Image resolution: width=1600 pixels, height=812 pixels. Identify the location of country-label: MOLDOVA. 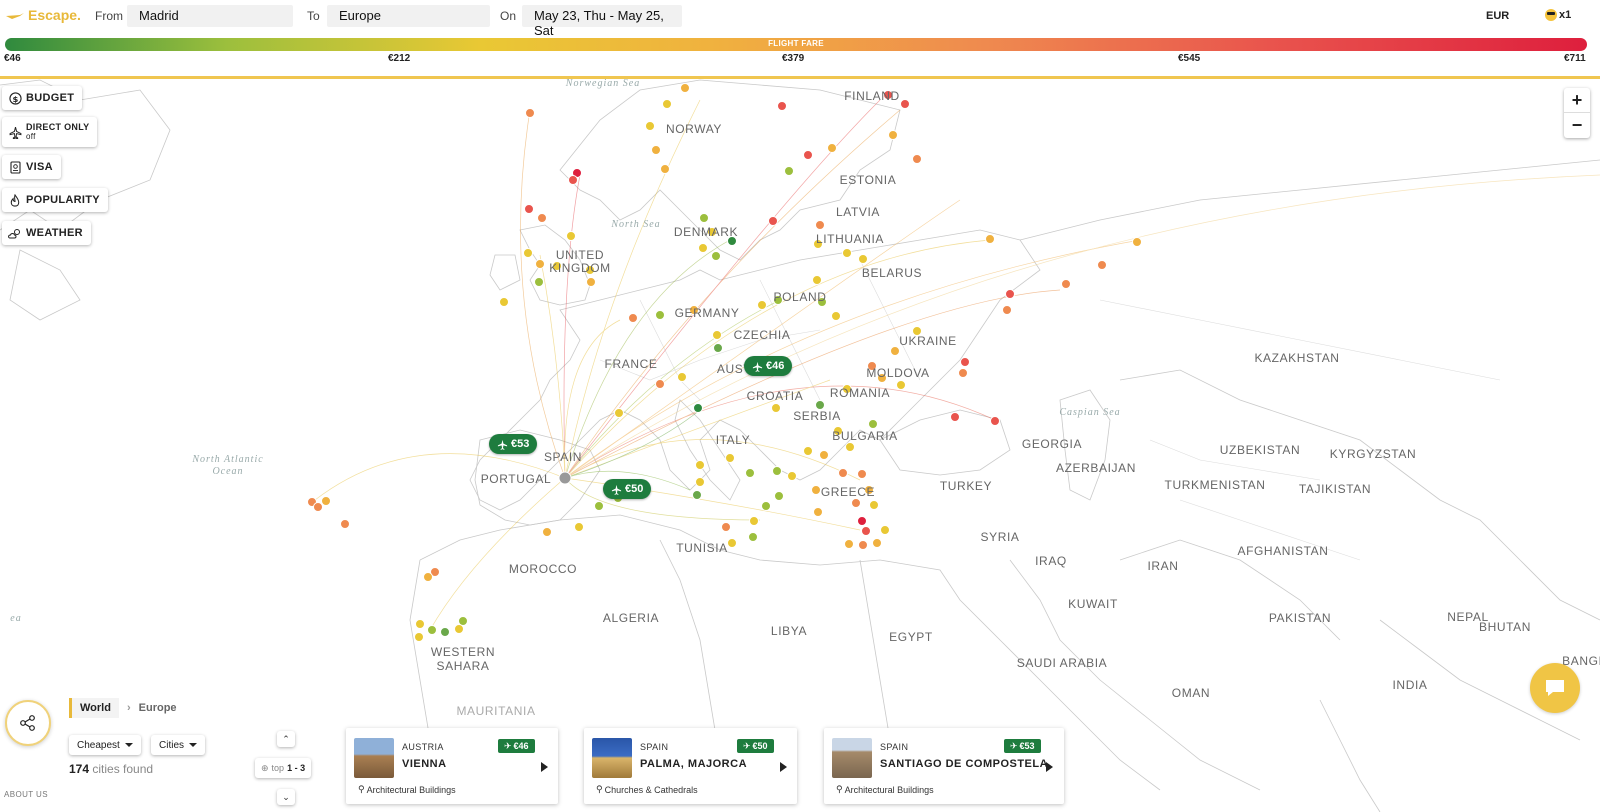
(898, 373).